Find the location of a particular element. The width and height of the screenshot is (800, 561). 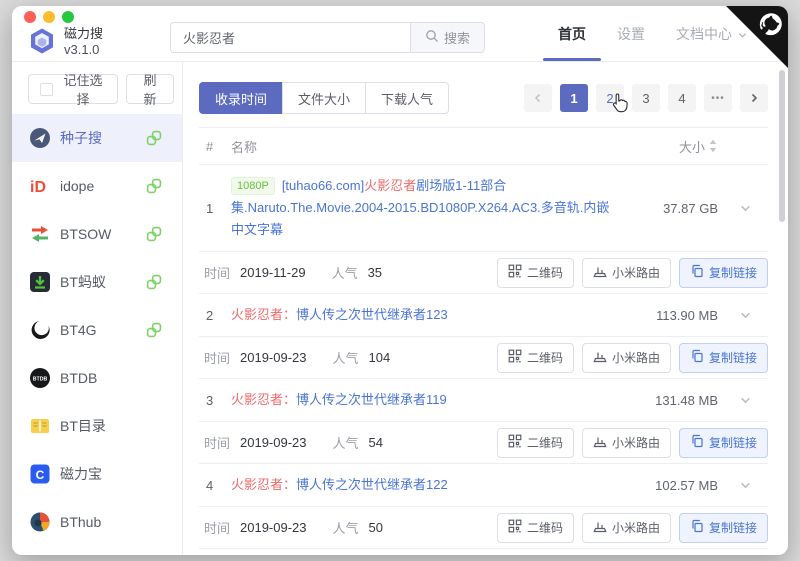

nav-item-settings: 设置 is located at coordinates (631, 34).